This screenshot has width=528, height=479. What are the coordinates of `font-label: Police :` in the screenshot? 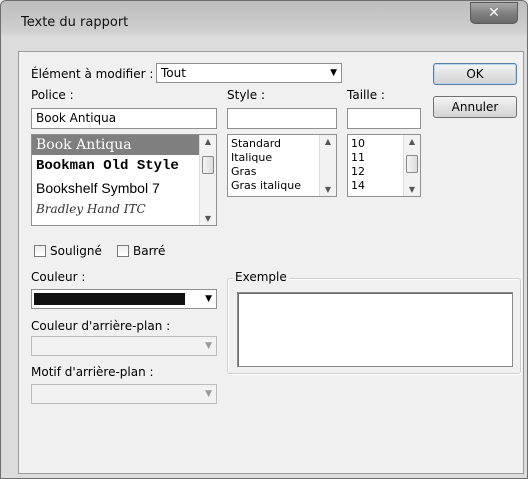 It's located at (52, 95).